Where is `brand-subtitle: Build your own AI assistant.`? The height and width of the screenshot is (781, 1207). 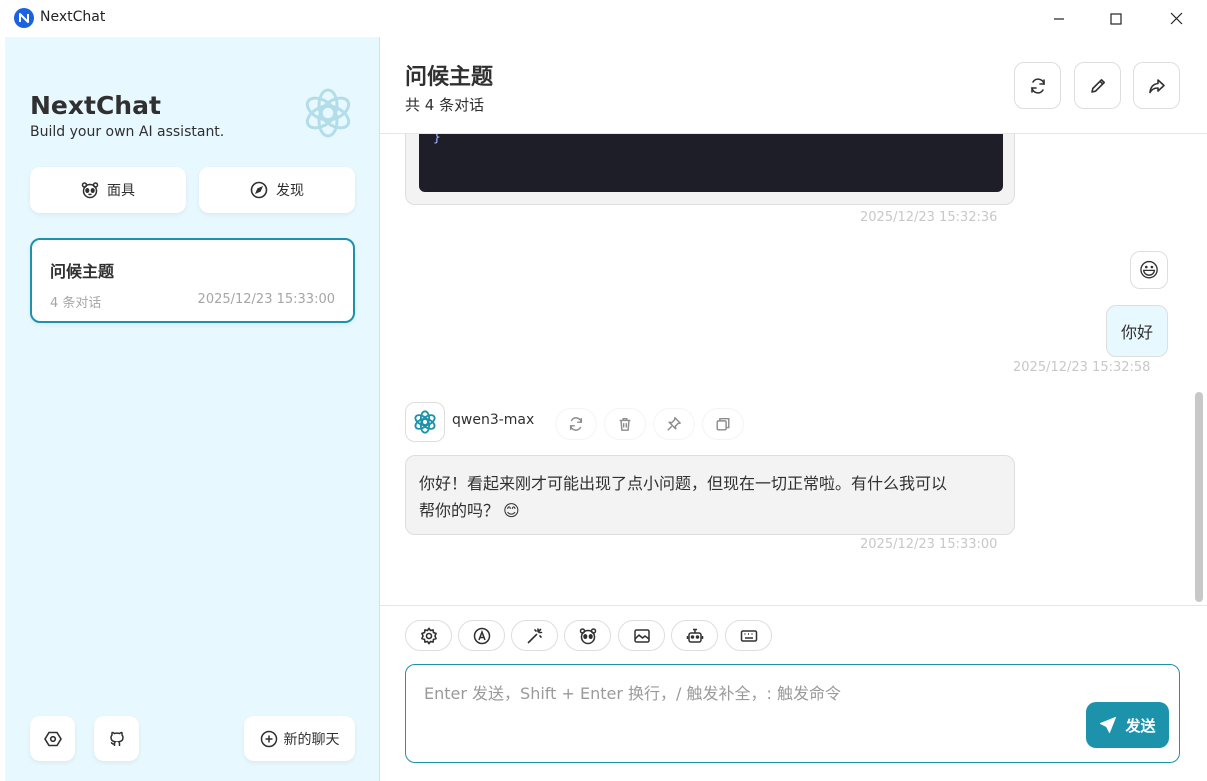 brand-subtitle: Build your own AI assistant. is located at coordinates (127, 132).